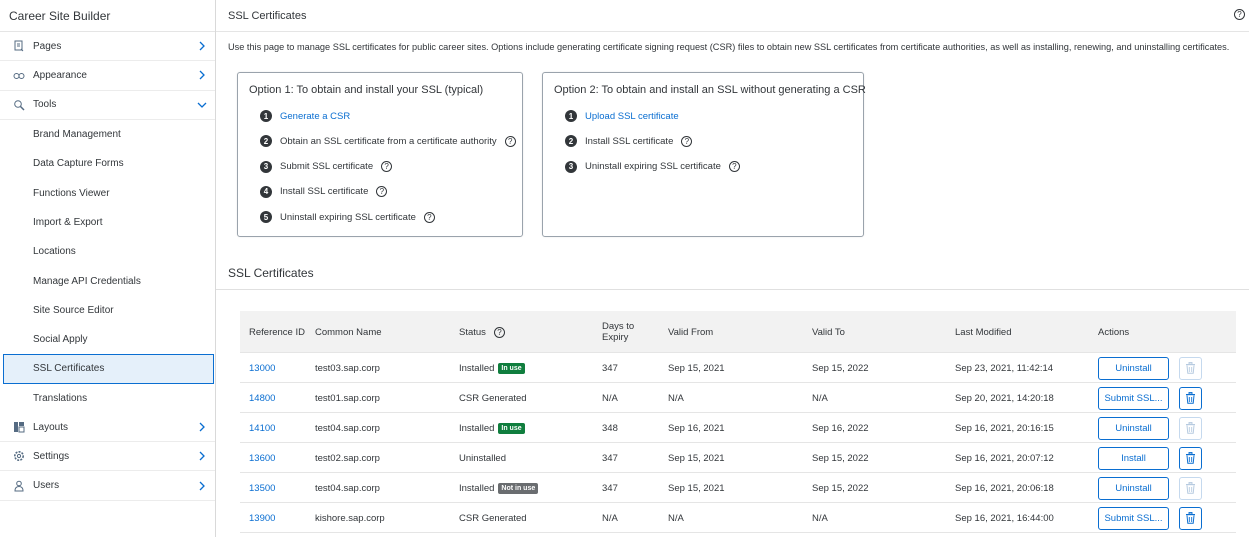 The height and width of the screenshot is (537, 1249). Describe the element at coordinates (326, 166) in the screenshot. I see `option1-step-3: 3 Submit SSL certificate?` at that location.